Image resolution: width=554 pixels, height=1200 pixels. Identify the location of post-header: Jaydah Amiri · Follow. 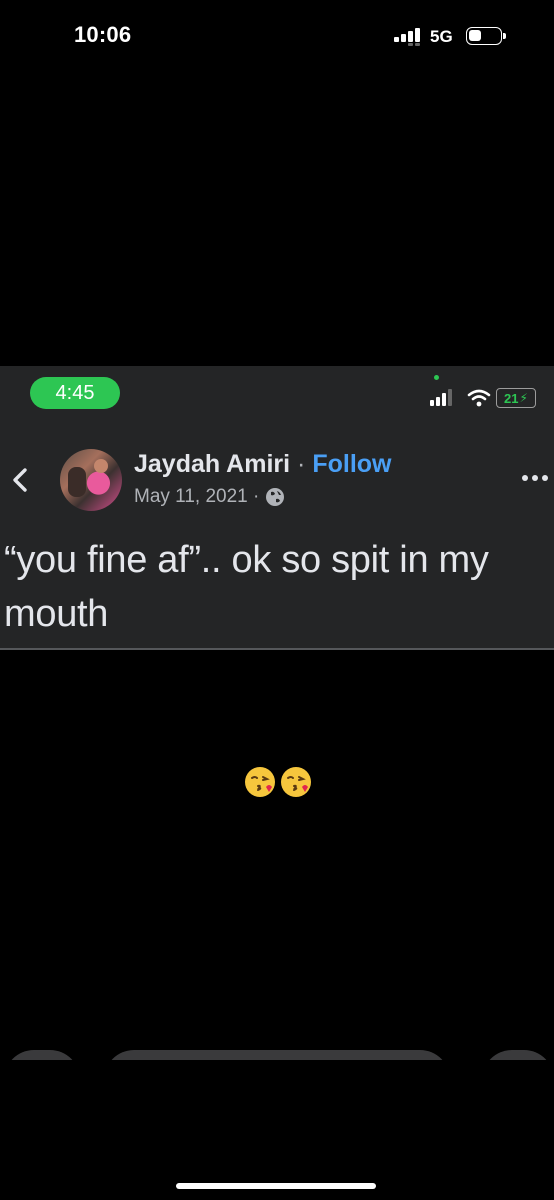
(262, 464).